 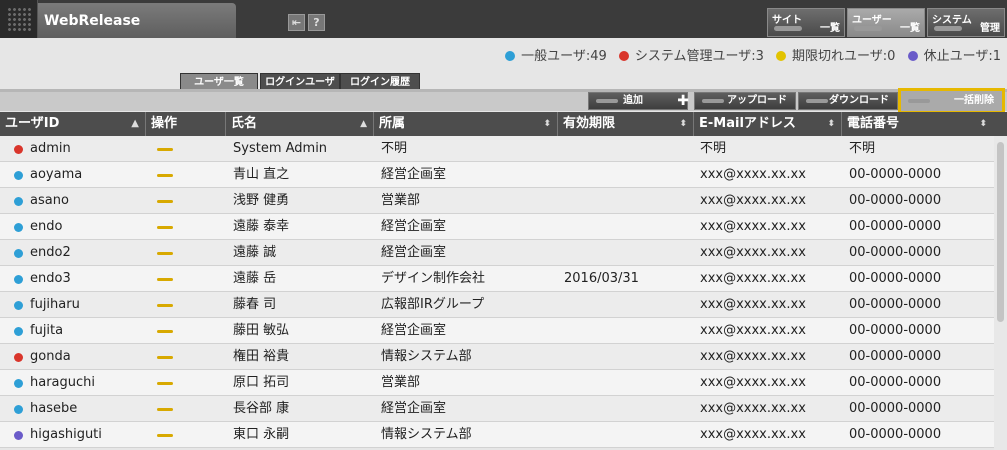 What do you see at coordinates (62, 383) in the screenshot?
I see `cell-id: haraguchi` at bounding box center [62, 383].